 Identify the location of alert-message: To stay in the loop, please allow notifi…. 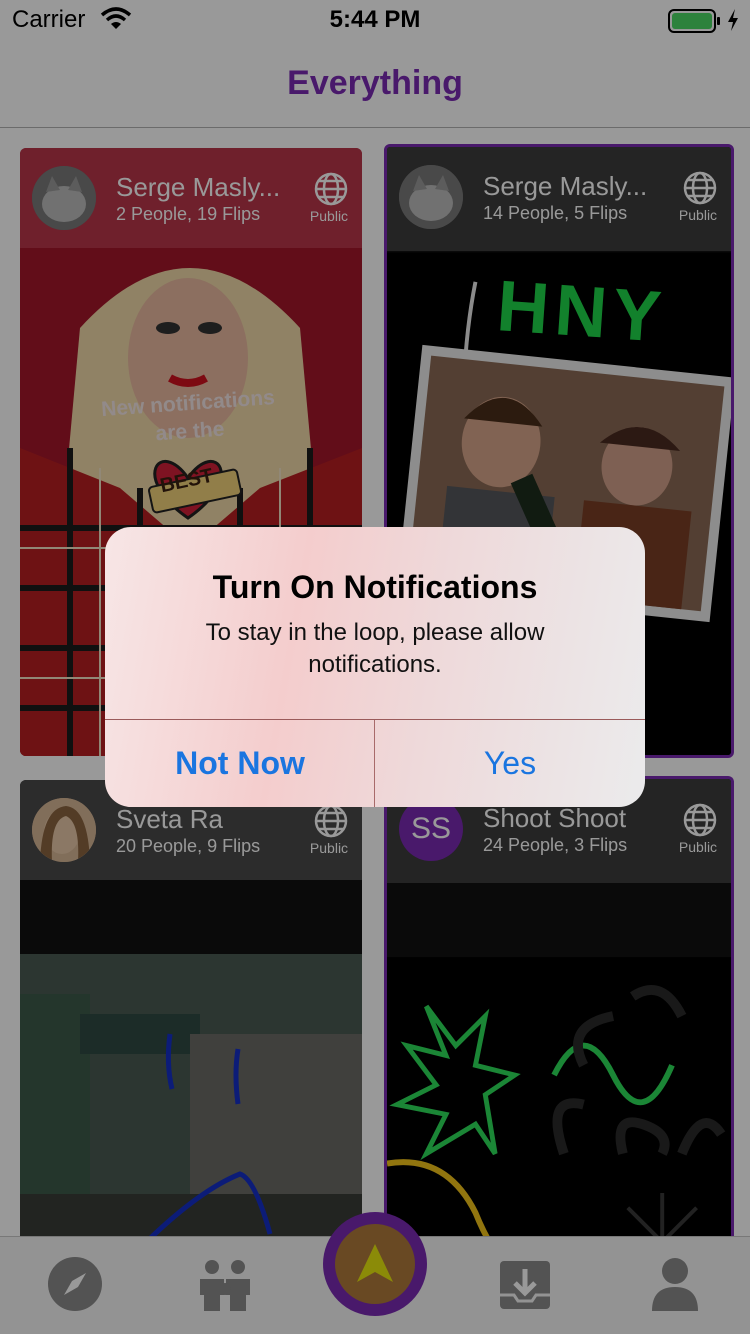
(375, 648).